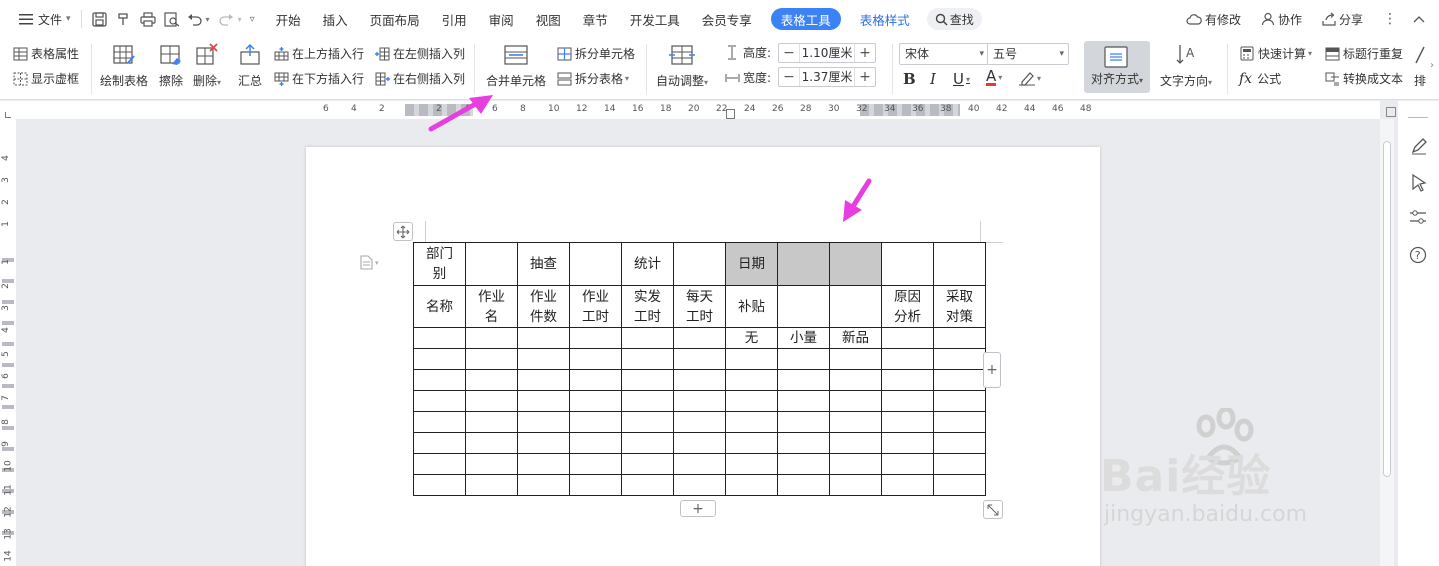 Image resolution: width=1439 pixels, height=566 pixels. I want to click on sort-button: 排, so click(1420, 65).